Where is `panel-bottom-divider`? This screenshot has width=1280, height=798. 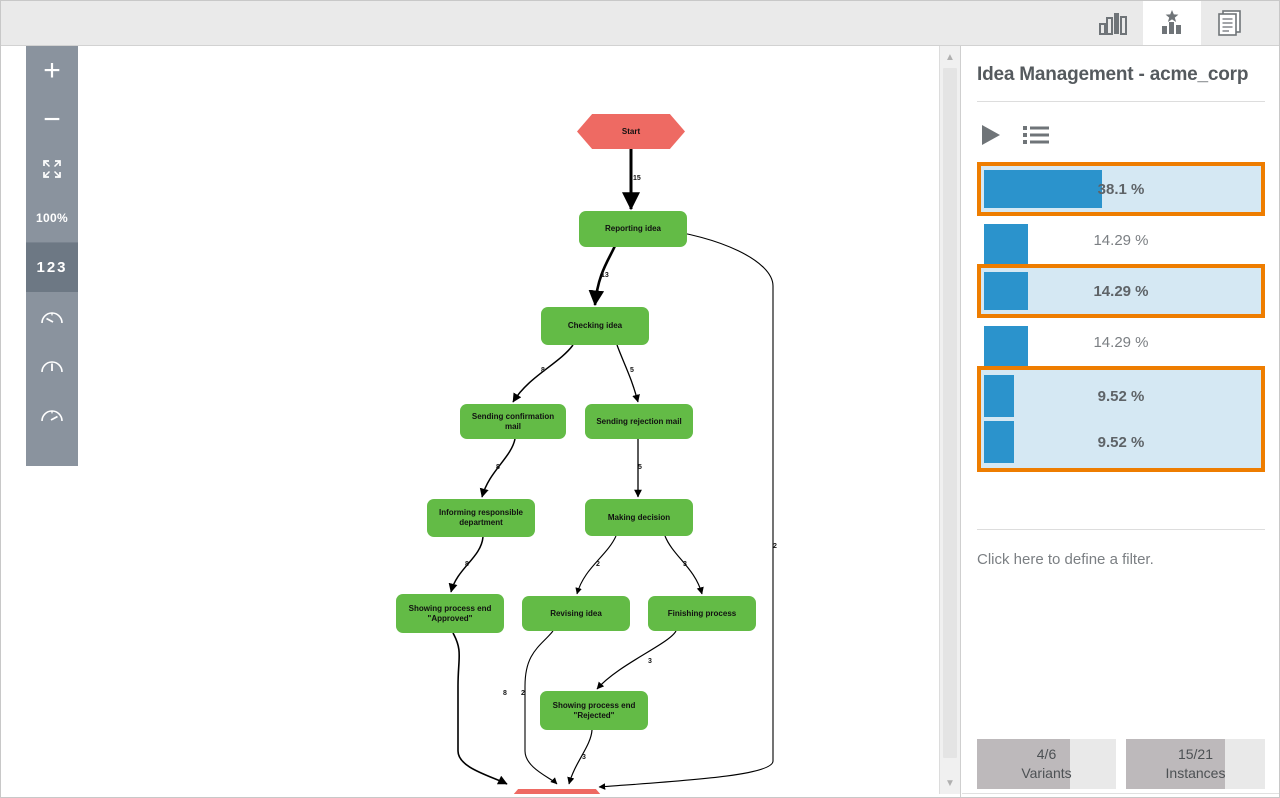 panel-bottom-divider is located at coordinates (1120, 793).